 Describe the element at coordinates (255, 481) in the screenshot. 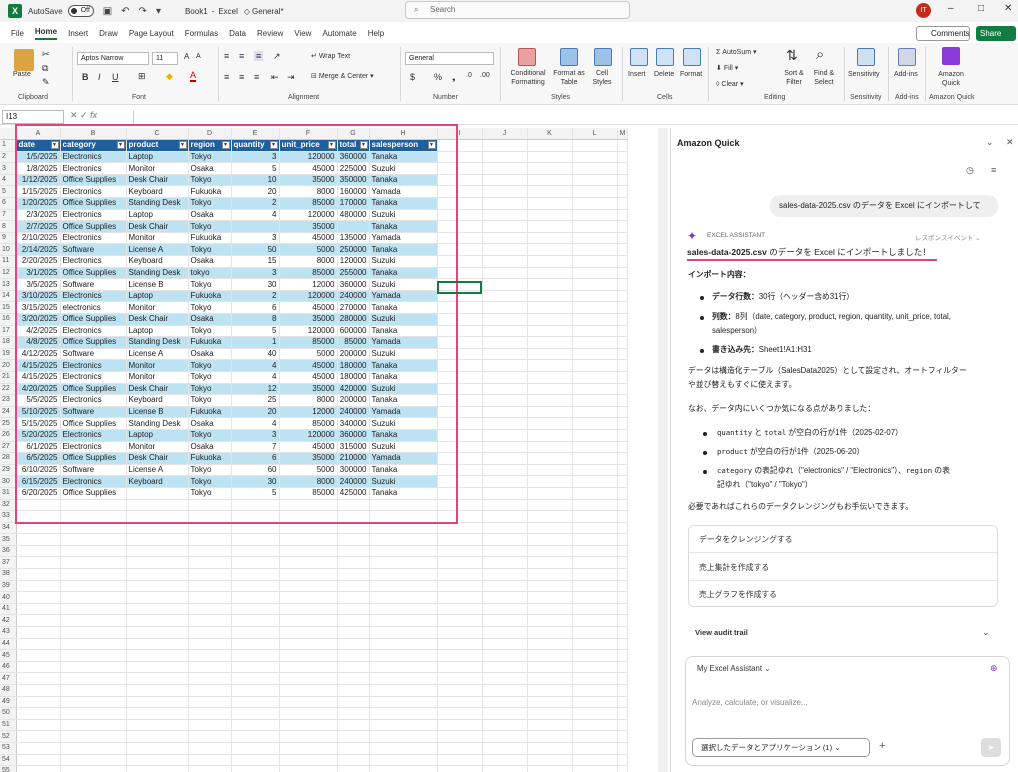

I see `table-cell: 30` at that location.